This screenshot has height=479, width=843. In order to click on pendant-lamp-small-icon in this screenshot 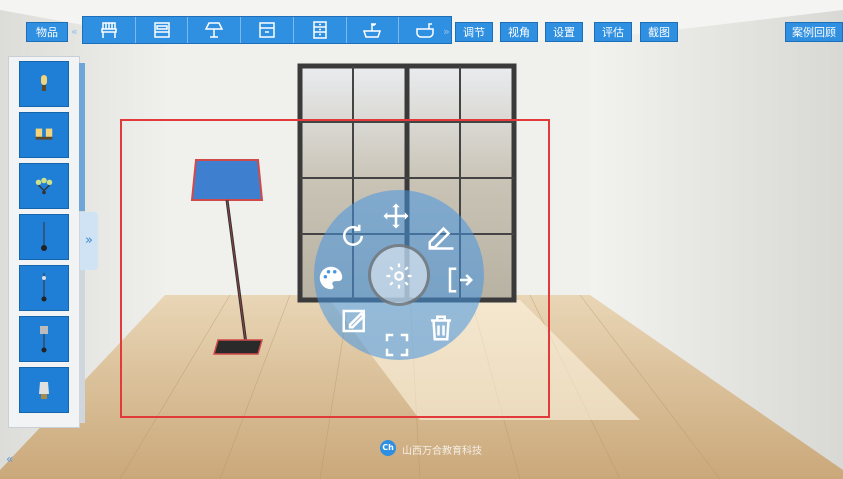, I will do `click(44, 288)`.